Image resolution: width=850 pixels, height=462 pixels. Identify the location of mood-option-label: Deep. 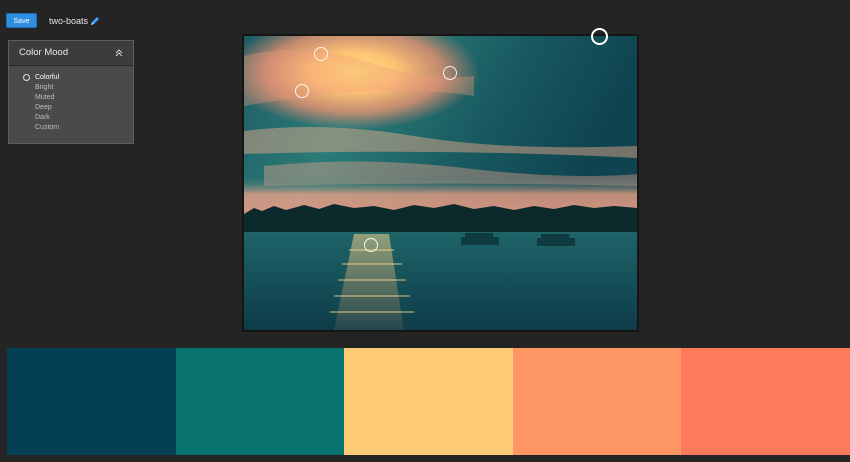
(43, 107).